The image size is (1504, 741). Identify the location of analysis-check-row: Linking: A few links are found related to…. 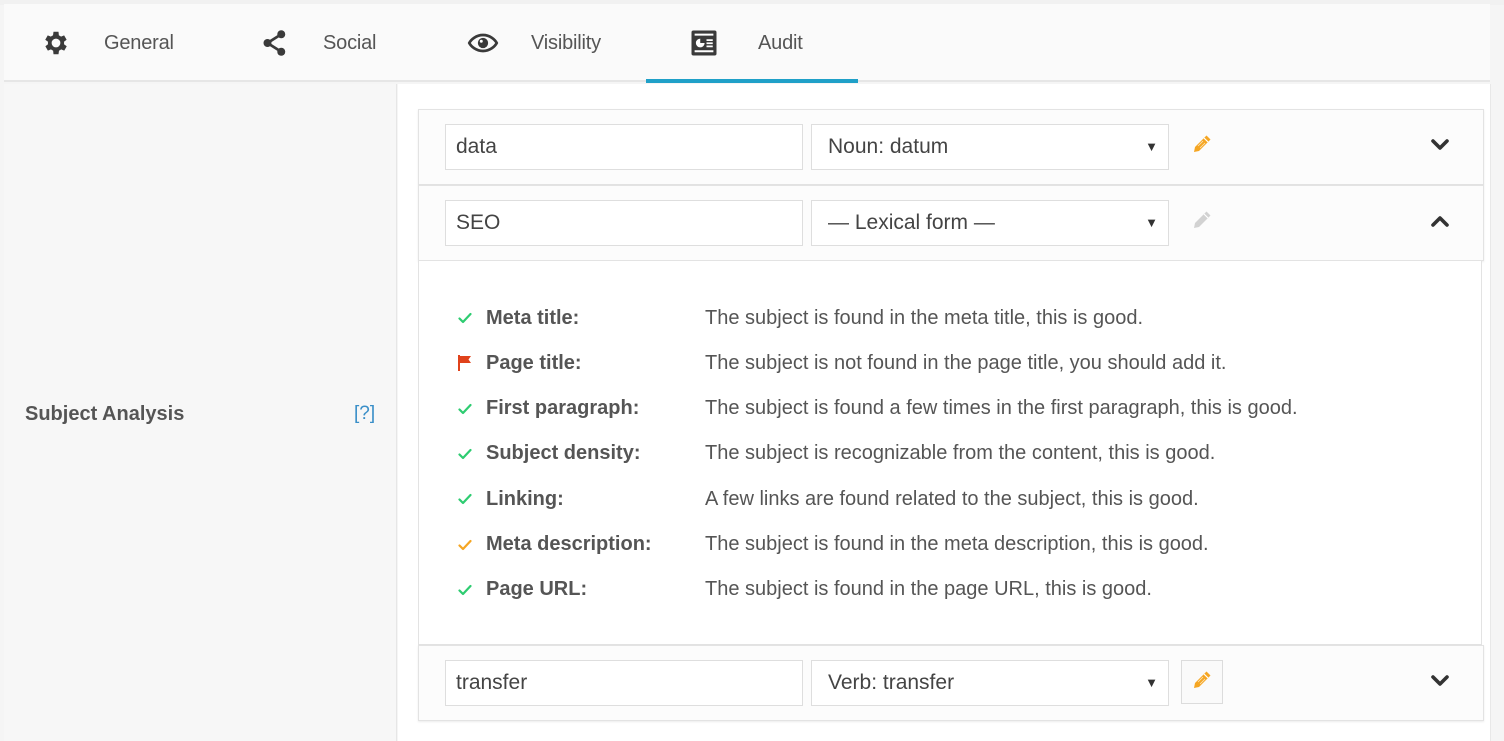
(955, 499).